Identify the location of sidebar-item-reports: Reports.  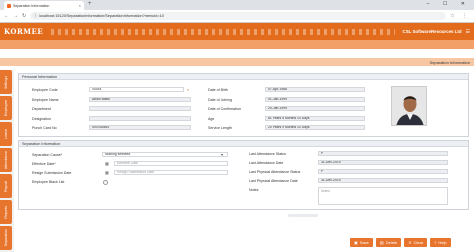
(6, 212).